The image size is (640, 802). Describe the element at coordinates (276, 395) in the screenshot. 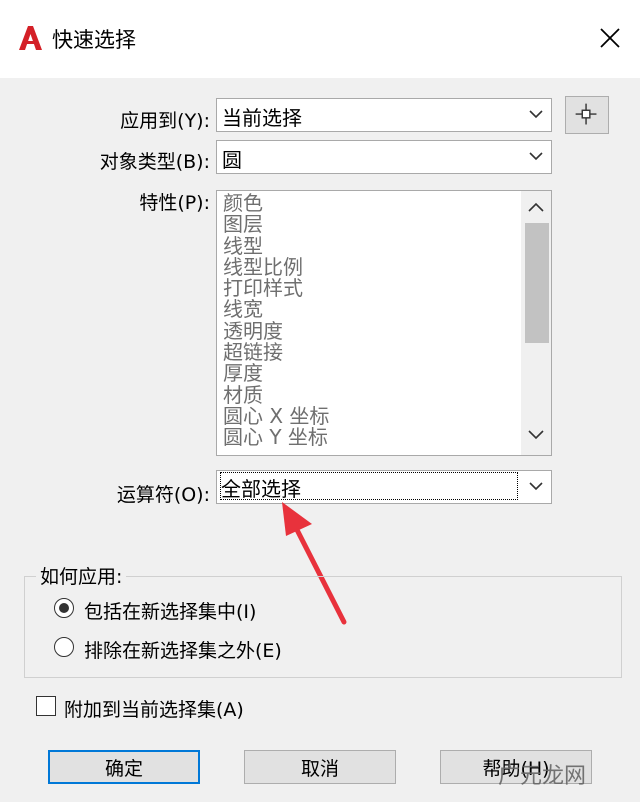

I see `property-item: 材质` at that location.